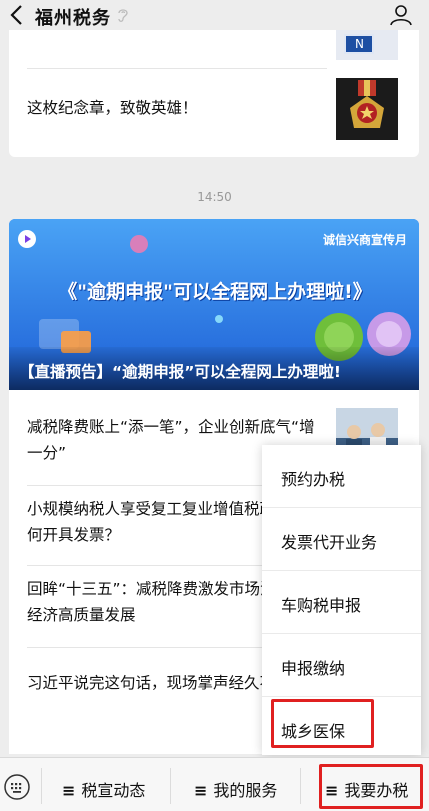 The image size is (429, 811). I want to click on menu-item-appointment: 预约办税, so click(341, 476).